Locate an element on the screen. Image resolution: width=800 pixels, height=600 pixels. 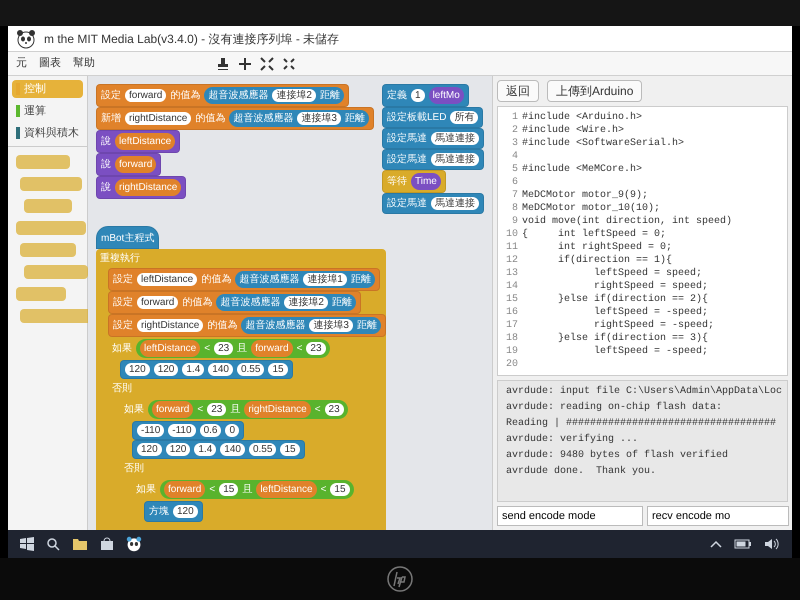
command-block: -110 -110 0.6 0 is located at coordinates (188, 430).